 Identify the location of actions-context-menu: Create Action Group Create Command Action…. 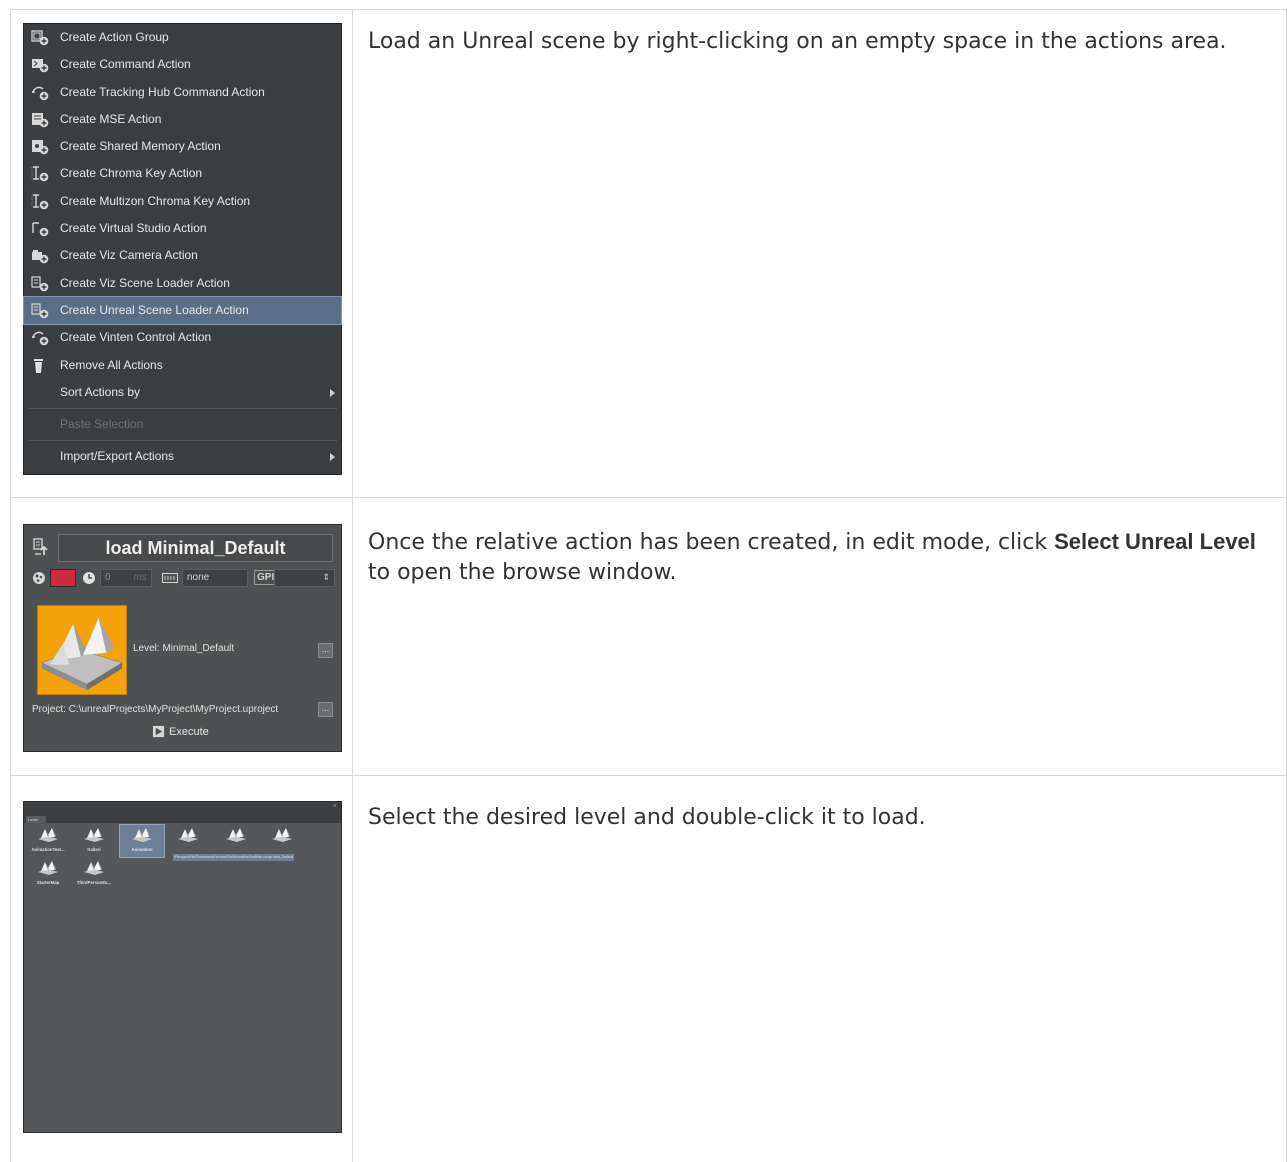
(182, 249).